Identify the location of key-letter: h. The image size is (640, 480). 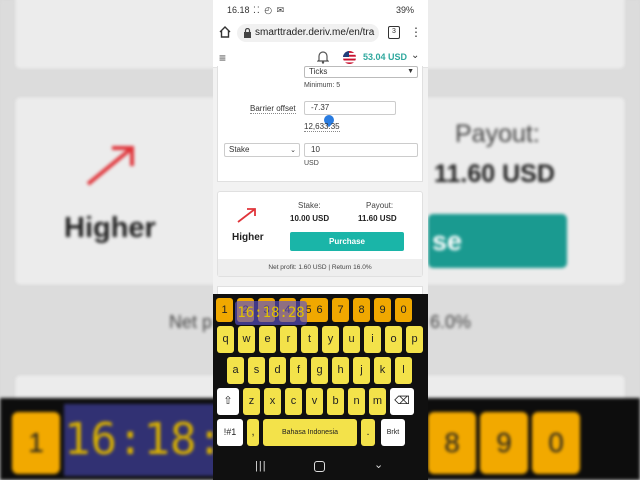
(340, 370).